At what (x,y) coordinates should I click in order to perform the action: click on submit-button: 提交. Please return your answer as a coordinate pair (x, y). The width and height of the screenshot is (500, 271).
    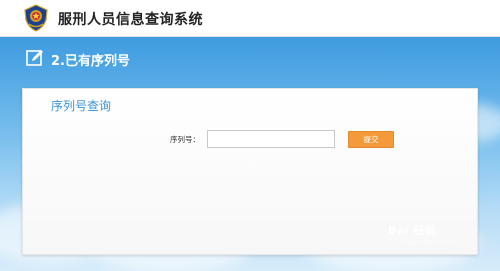
    Looking at the image, I should click on (371, 139).